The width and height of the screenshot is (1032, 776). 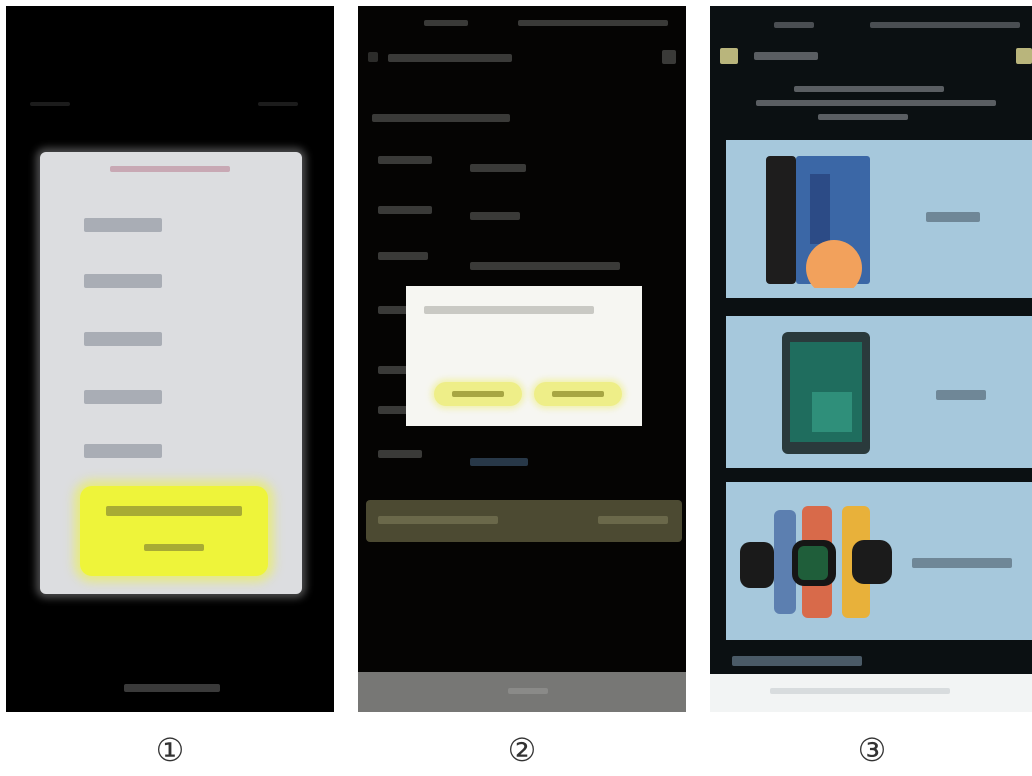 I want to click on confirm-dialog, so click(x=524, y=356).